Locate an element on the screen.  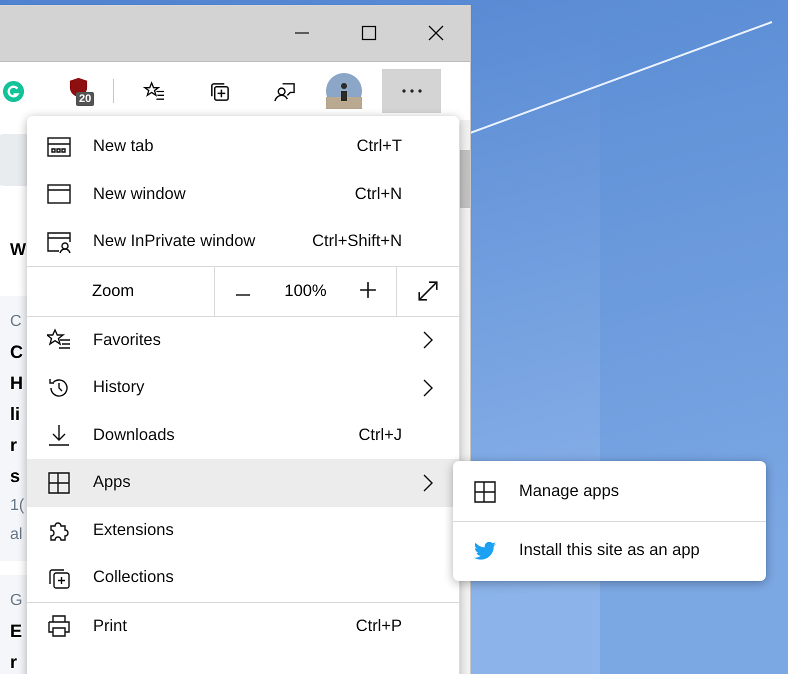
shortcut-text: Ctrl+N is located at coordinates (378, 194).